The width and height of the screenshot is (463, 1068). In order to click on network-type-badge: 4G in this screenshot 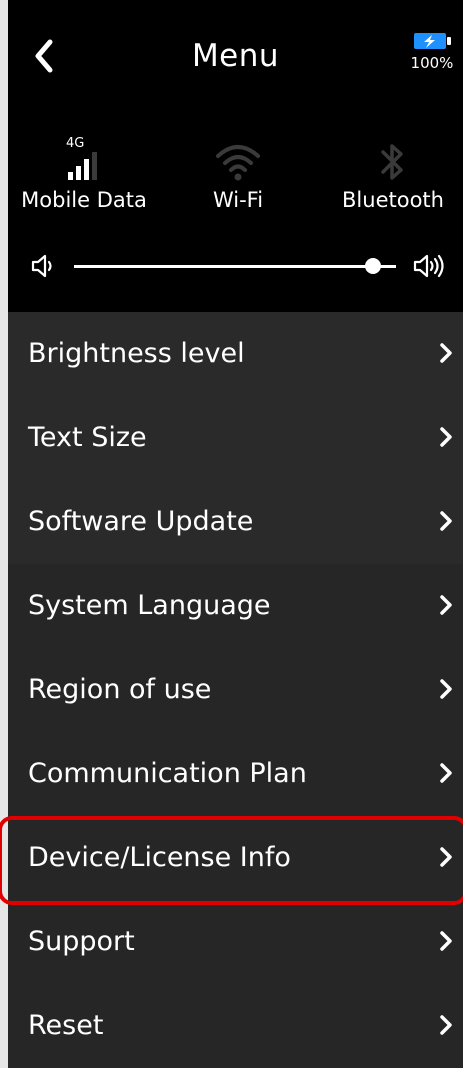, I will do `click(75, 143)`.